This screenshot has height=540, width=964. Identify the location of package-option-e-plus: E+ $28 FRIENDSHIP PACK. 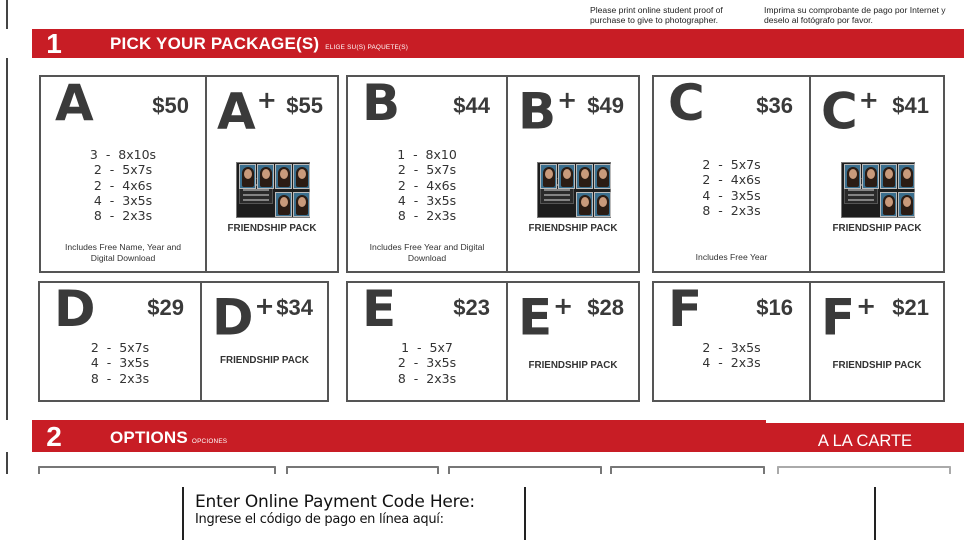
(573, 341).